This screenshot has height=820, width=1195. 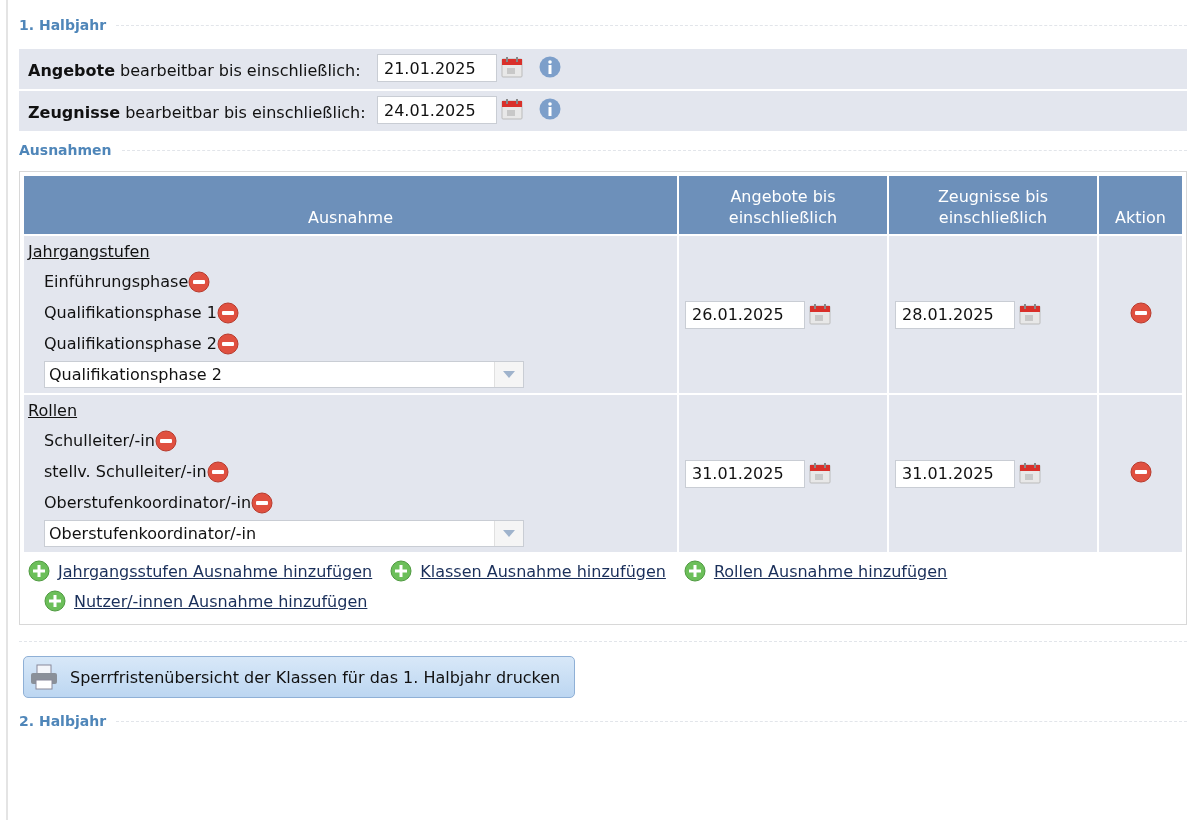 I want to click on add-exception-link: Jahrgangsstufen Ausnahme hinzufügen, so click(x=215, y=571).